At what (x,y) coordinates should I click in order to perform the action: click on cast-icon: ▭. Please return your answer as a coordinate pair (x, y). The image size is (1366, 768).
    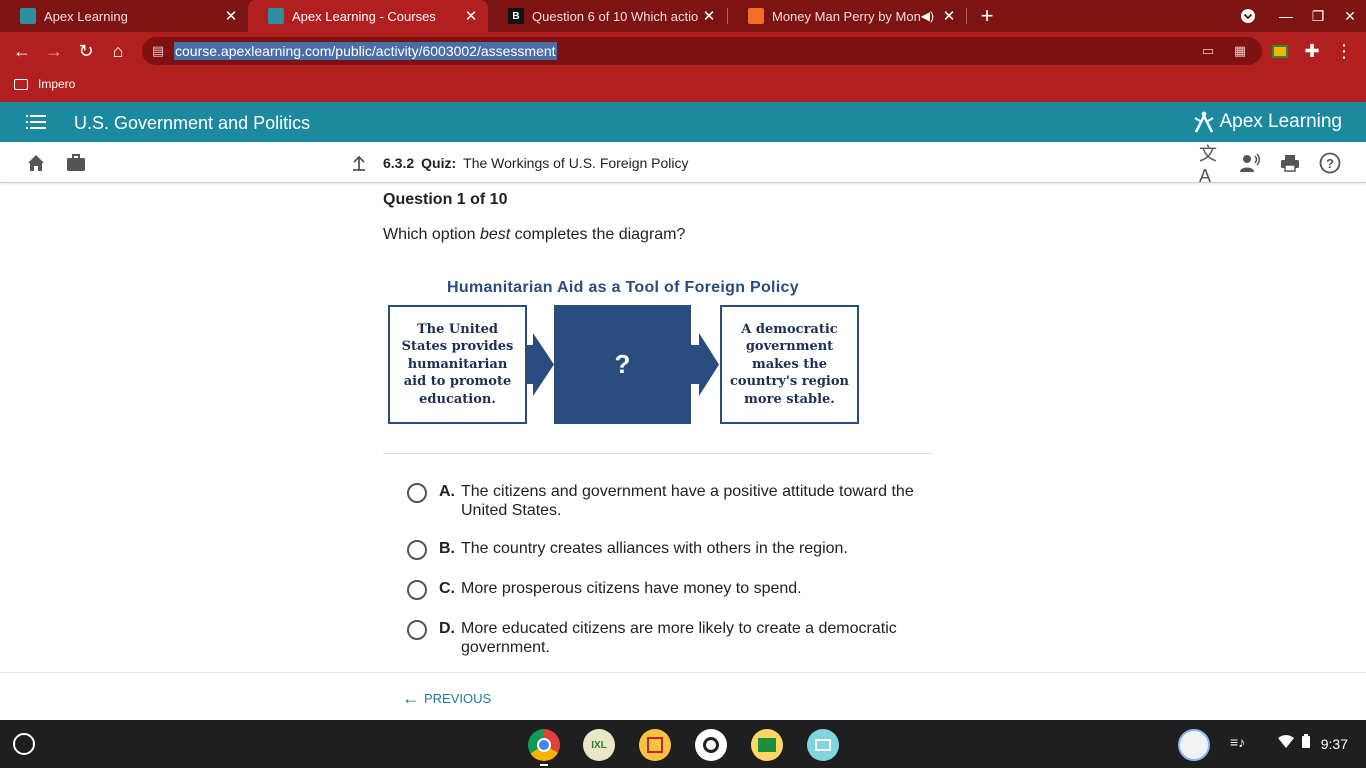
    Looking at the image, I should click on (1208, 51).